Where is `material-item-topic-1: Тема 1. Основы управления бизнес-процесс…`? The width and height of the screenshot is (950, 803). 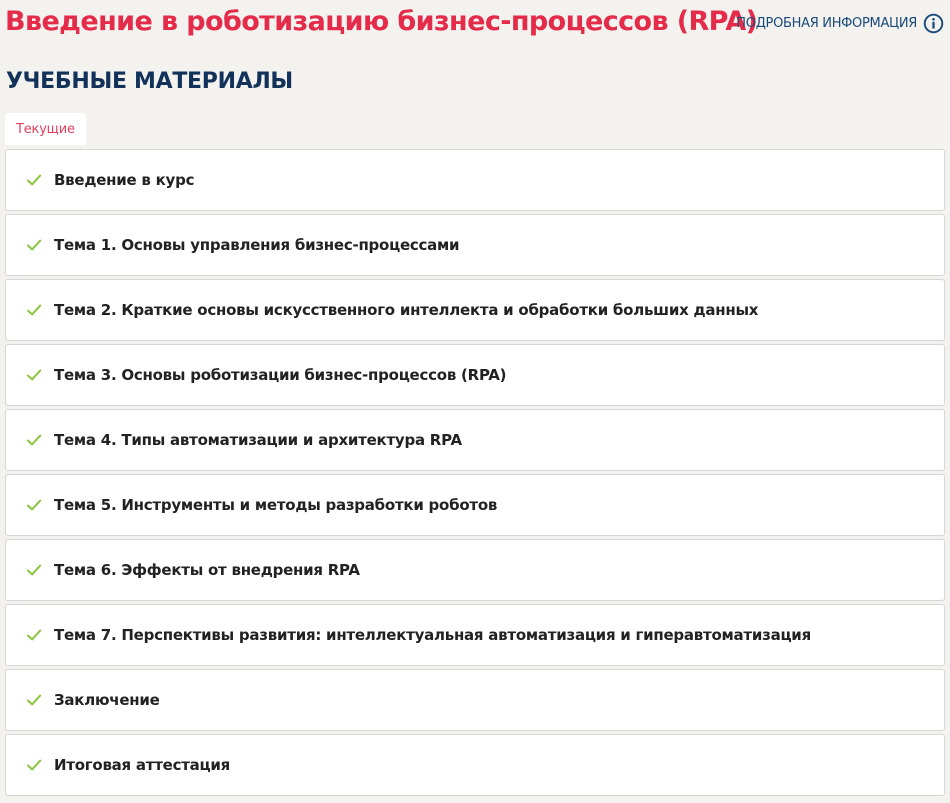
material-item-topic-1: Тема 1. Основы управления бизнес-процесс… is located at coordinates (475, 245).